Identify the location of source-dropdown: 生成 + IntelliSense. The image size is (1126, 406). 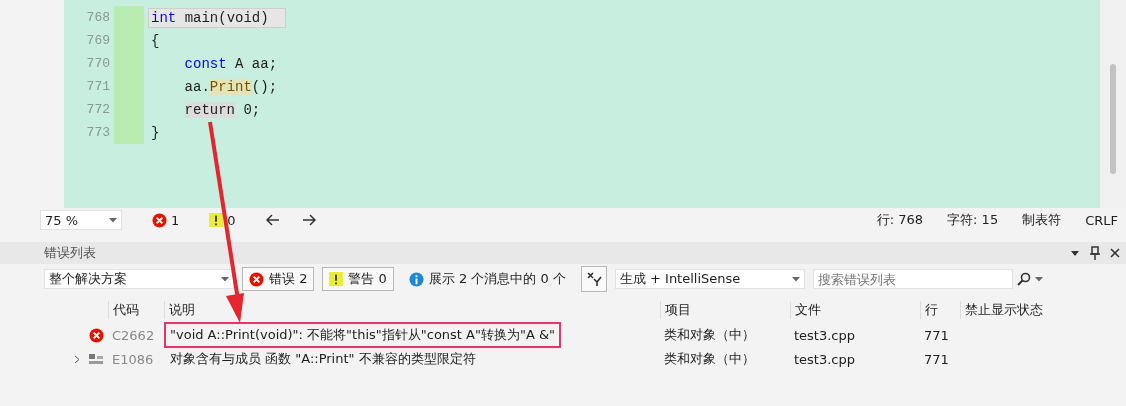
(709, 279).